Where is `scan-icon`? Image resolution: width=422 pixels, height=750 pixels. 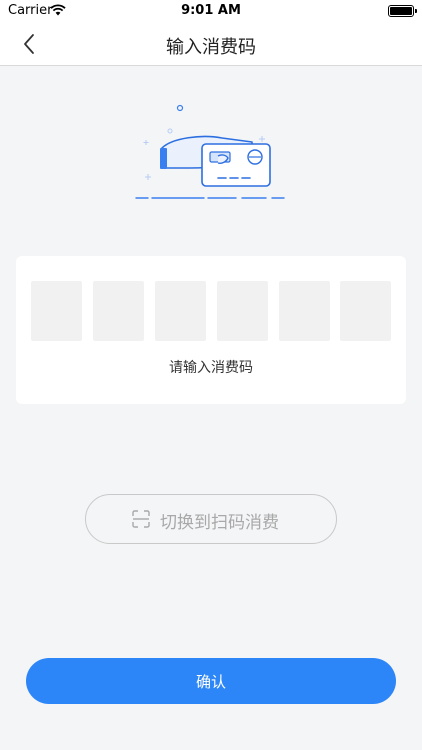 scan-icon is located at coordinates (141, 519).